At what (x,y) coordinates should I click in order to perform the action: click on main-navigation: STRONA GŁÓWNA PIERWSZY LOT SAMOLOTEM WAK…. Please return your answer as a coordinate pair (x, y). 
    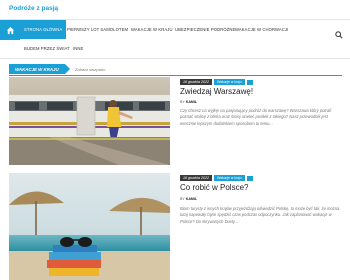
    Looking at the image, I should click on (175, 39).